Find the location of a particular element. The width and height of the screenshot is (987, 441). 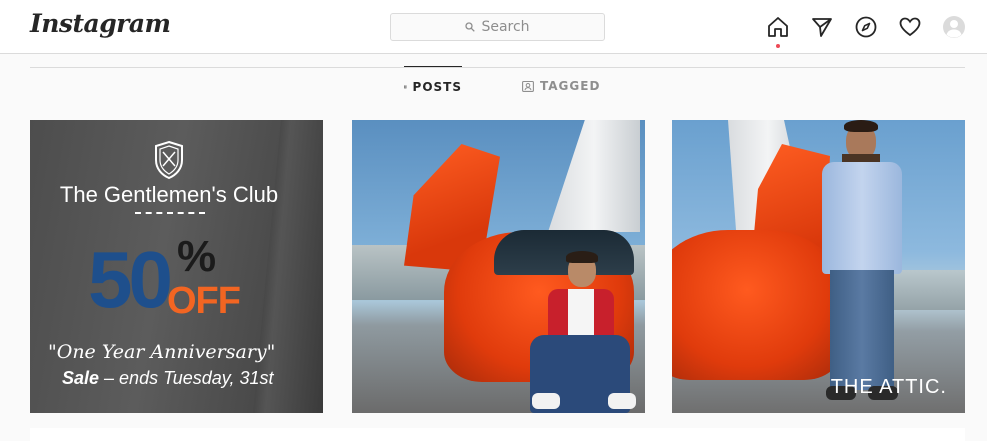

next-row-edge is located at coordinates (497, 434).